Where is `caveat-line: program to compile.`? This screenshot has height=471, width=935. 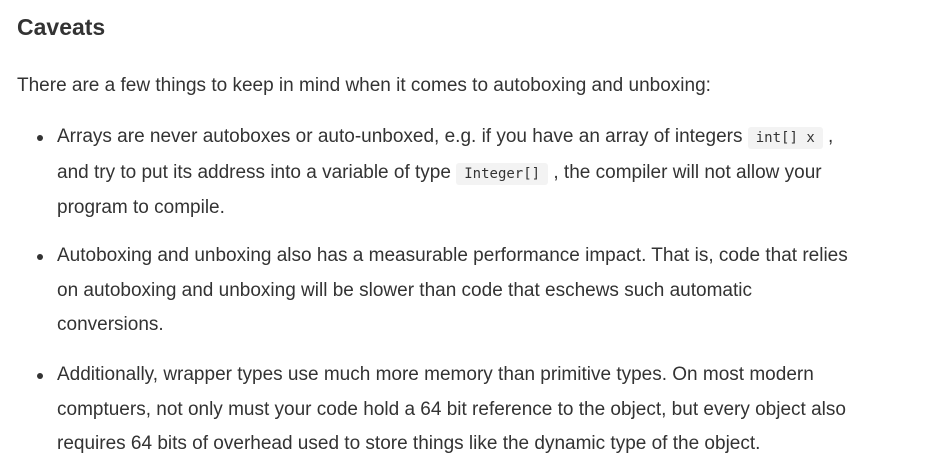
caveat-line: program to compile. is located at coordinates (141, 207).